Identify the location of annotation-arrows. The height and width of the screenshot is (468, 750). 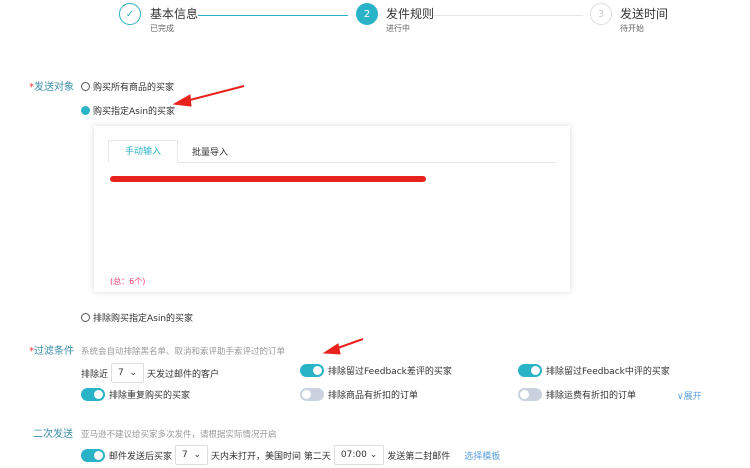
(268, 220).